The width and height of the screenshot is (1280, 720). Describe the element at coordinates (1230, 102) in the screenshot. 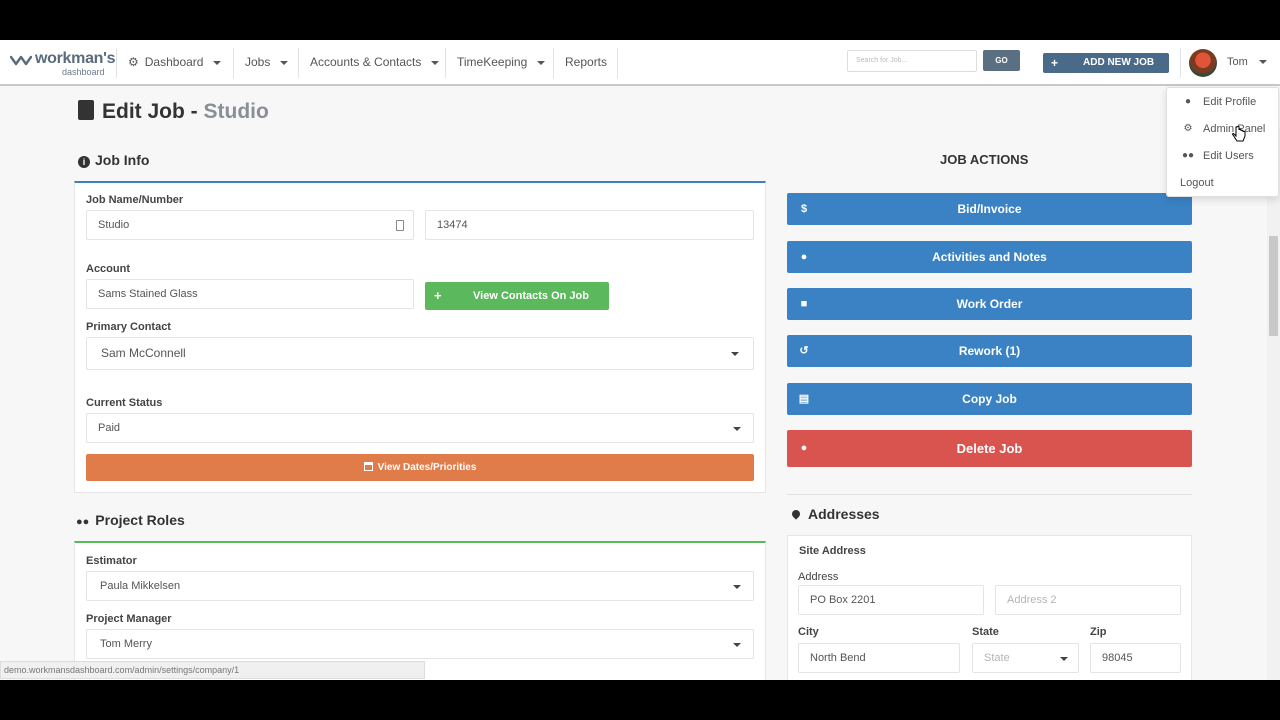

I see `menu-item-label: Edit Profile` at that location.